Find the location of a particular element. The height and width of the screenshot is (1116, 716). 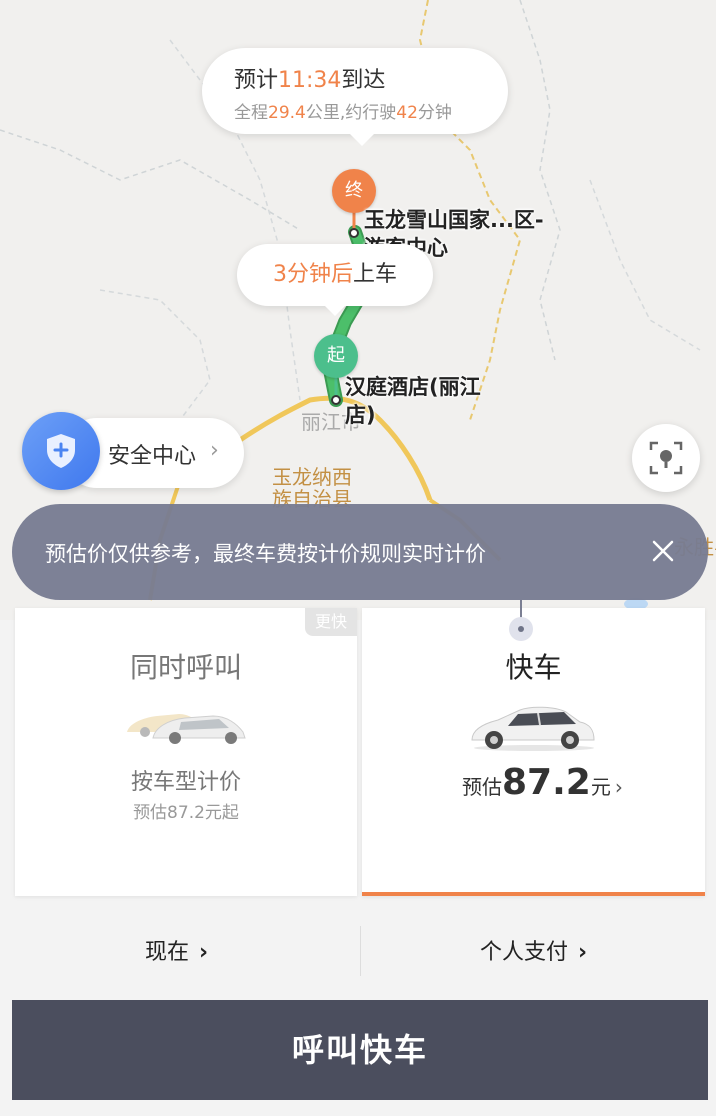

card-title: 快车 is located at coordinates (533, 667).